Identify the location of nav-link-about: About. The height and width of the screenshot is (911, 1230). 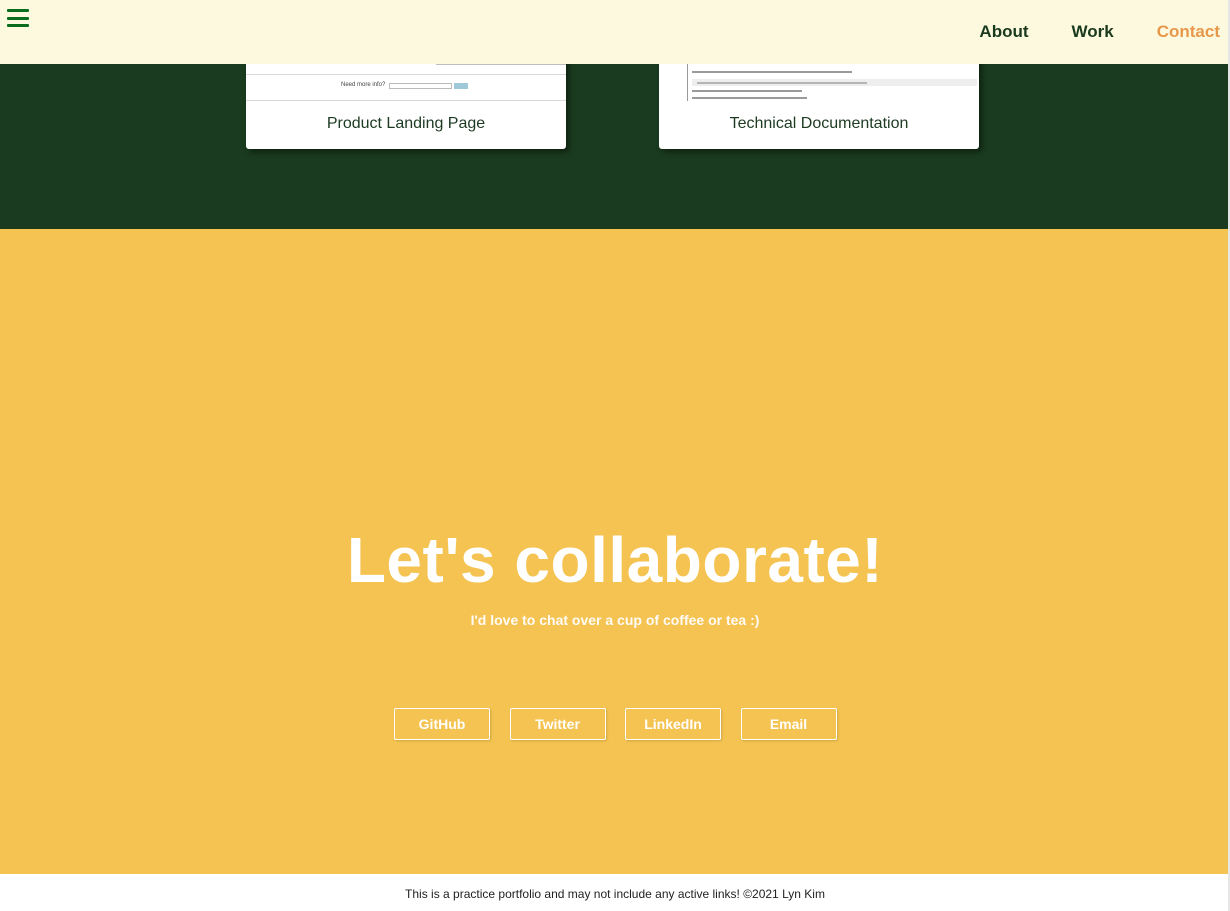
(1003, 32).